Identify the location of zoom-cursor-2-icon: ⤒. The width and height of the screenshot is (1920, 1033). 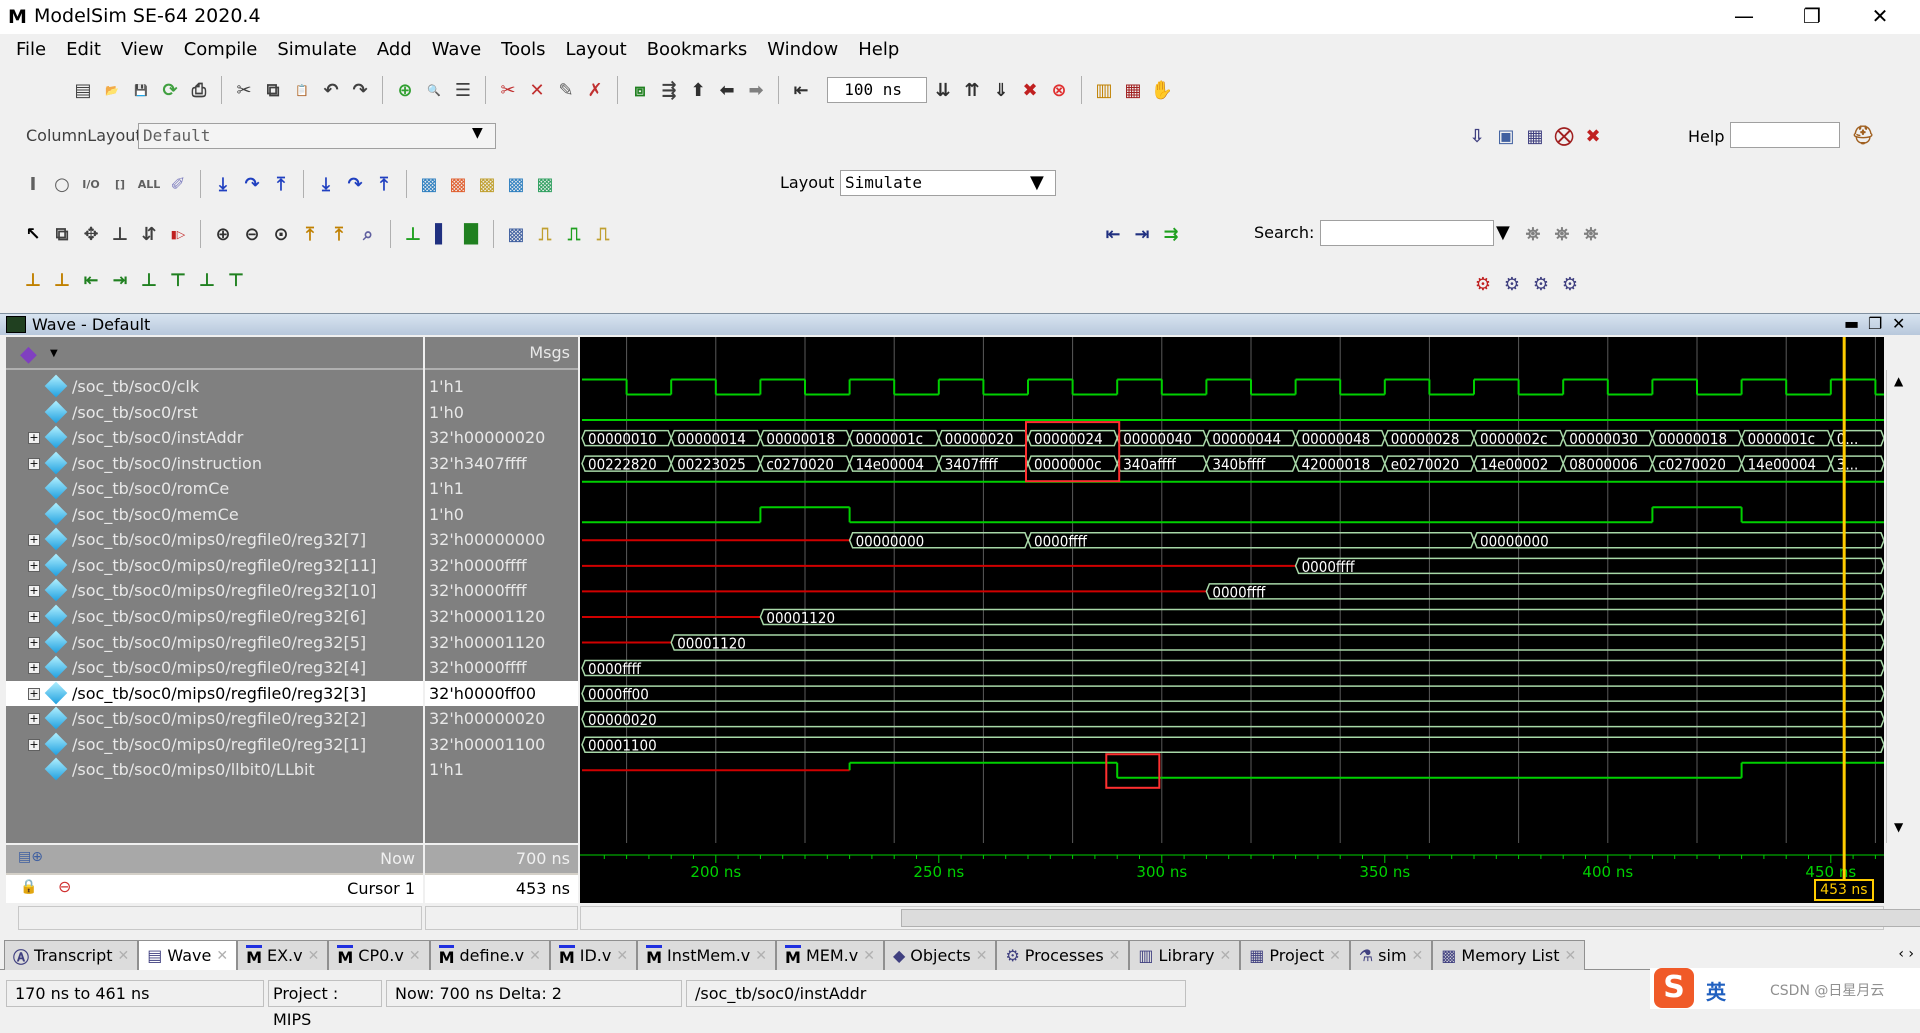
(339, 234).